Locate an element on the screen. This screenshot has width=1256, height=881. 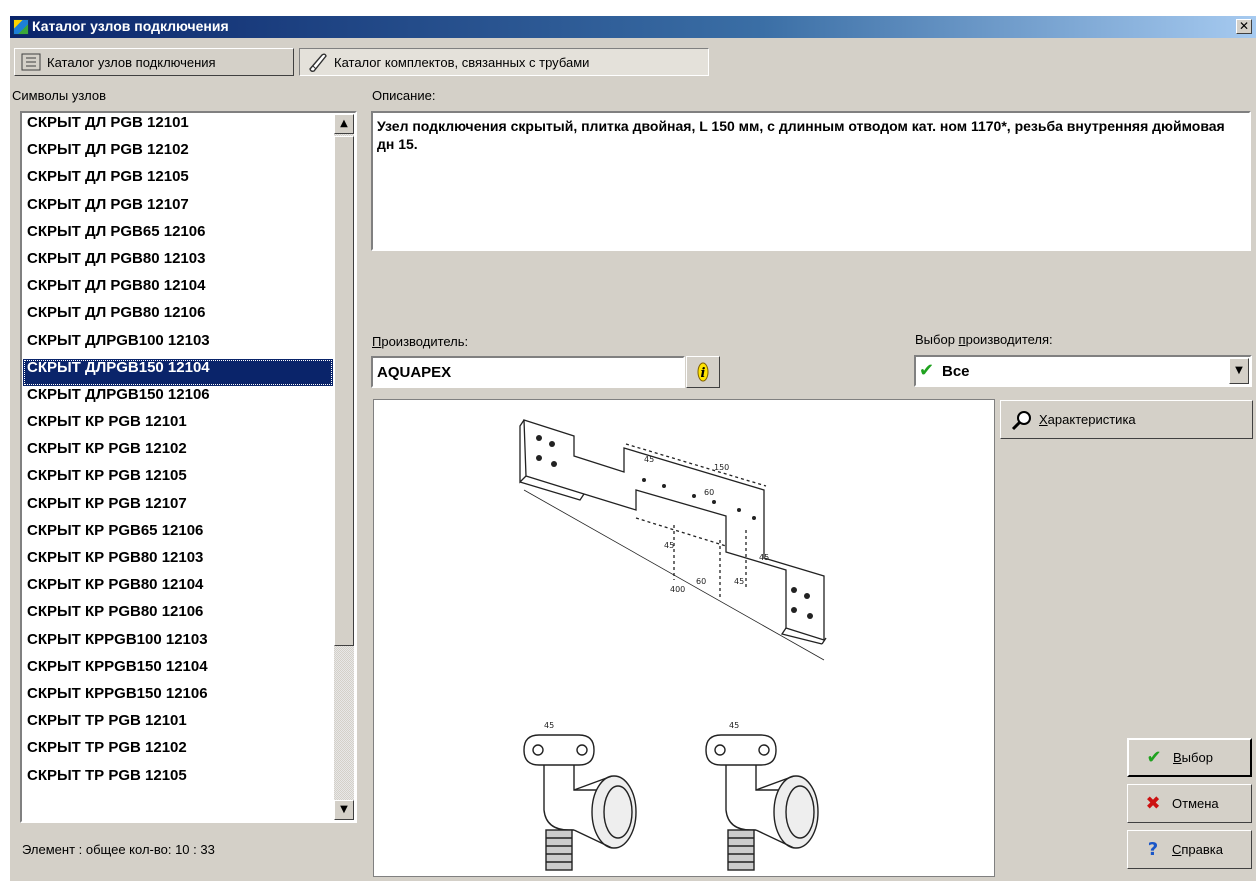
tab-connection-catalog: Каталог узлов подключения is located at coordinates (154, 62).